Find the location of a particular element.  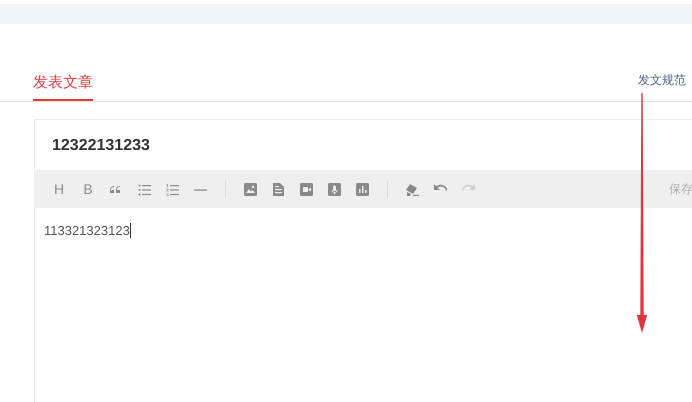

microphone-icon is located at coordinates (334, 189).